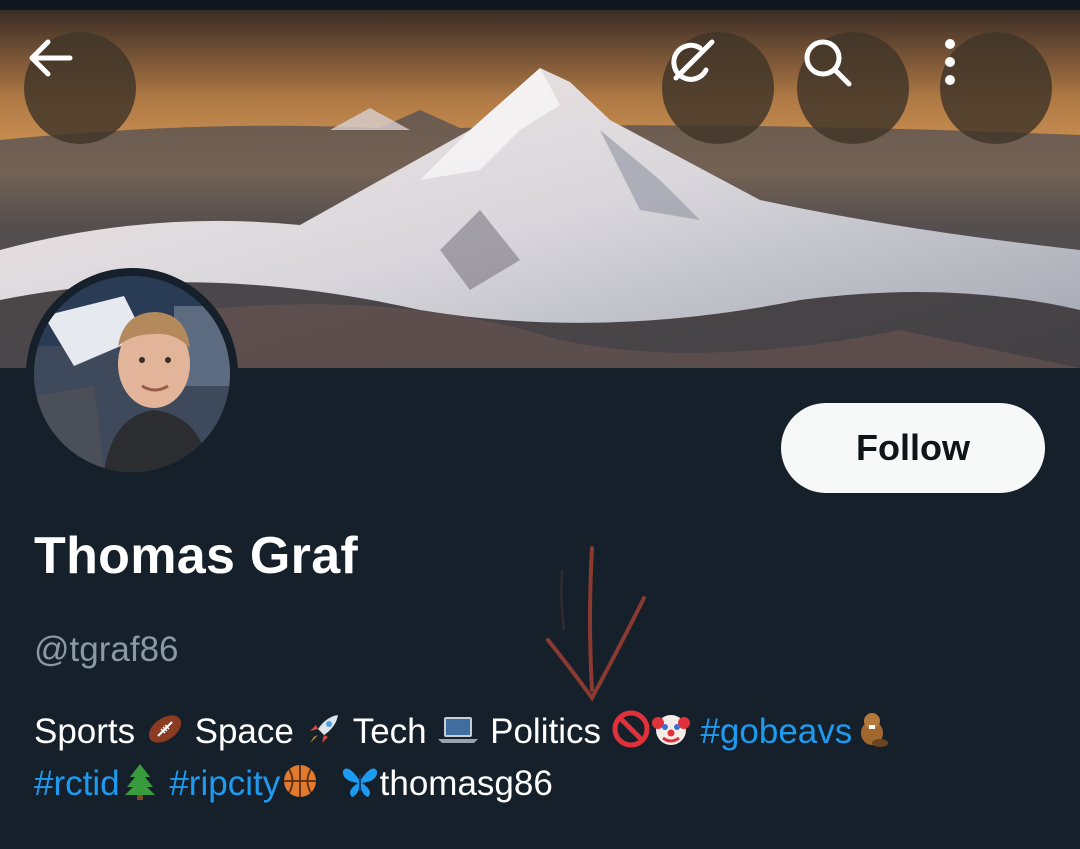 The width and height of the screenshot is (1080, 849). I want to click on search-icon, so click(828, 63).